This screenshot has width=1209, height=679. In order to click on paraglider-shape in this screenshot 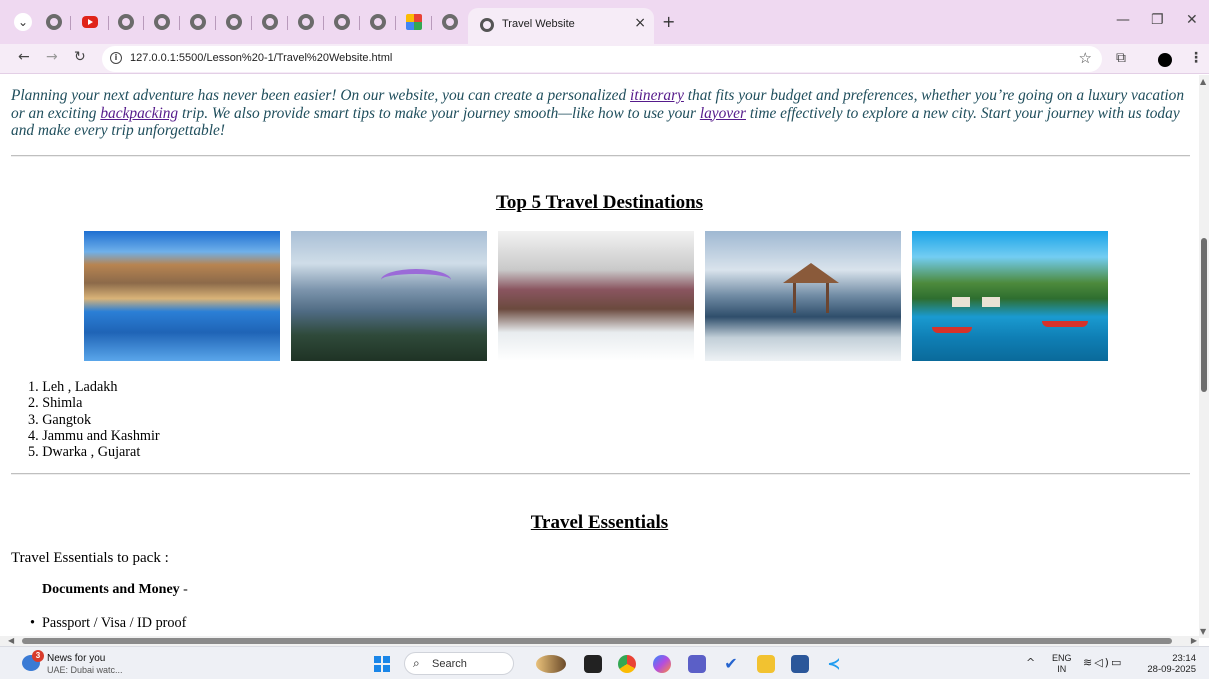, I will do `click(416, 280)`.